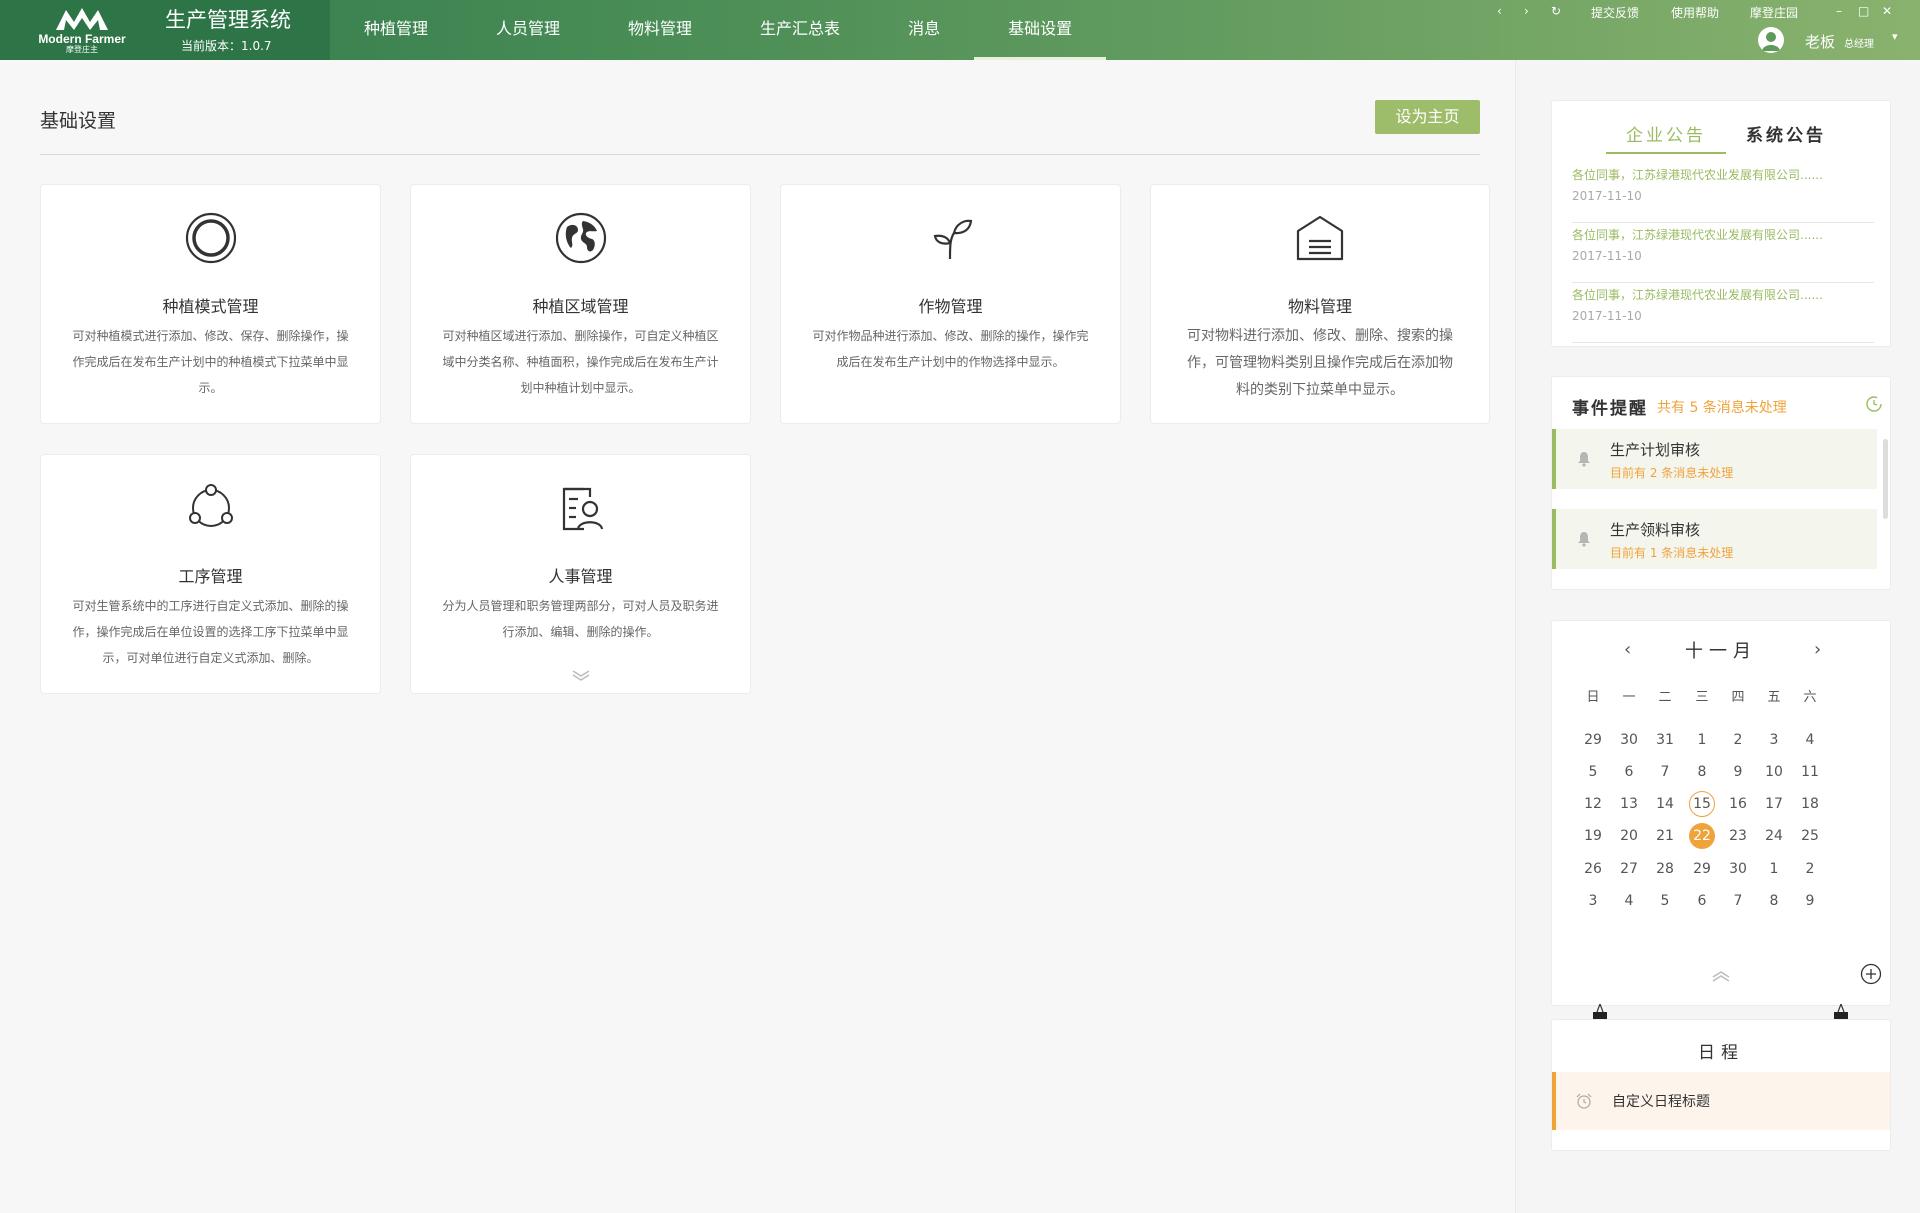 The height and width of the screenshot is (1213, 1920). I want to click on help-link: 使用帮助, so click(1695, 12).